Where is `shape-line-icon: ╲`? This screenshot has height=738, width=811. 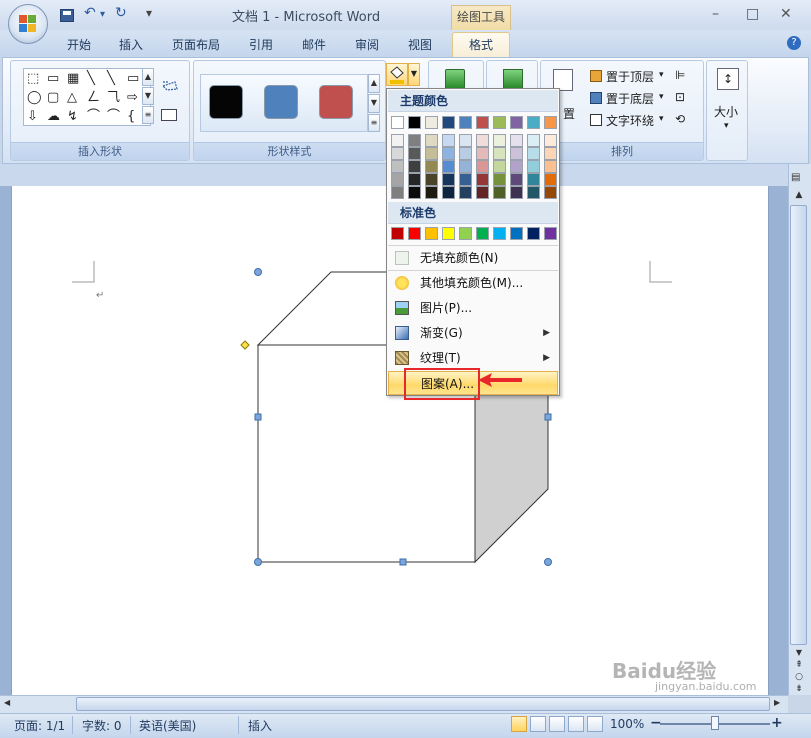 shape-line-icon: ╲ is located at coordinates (91, 79).